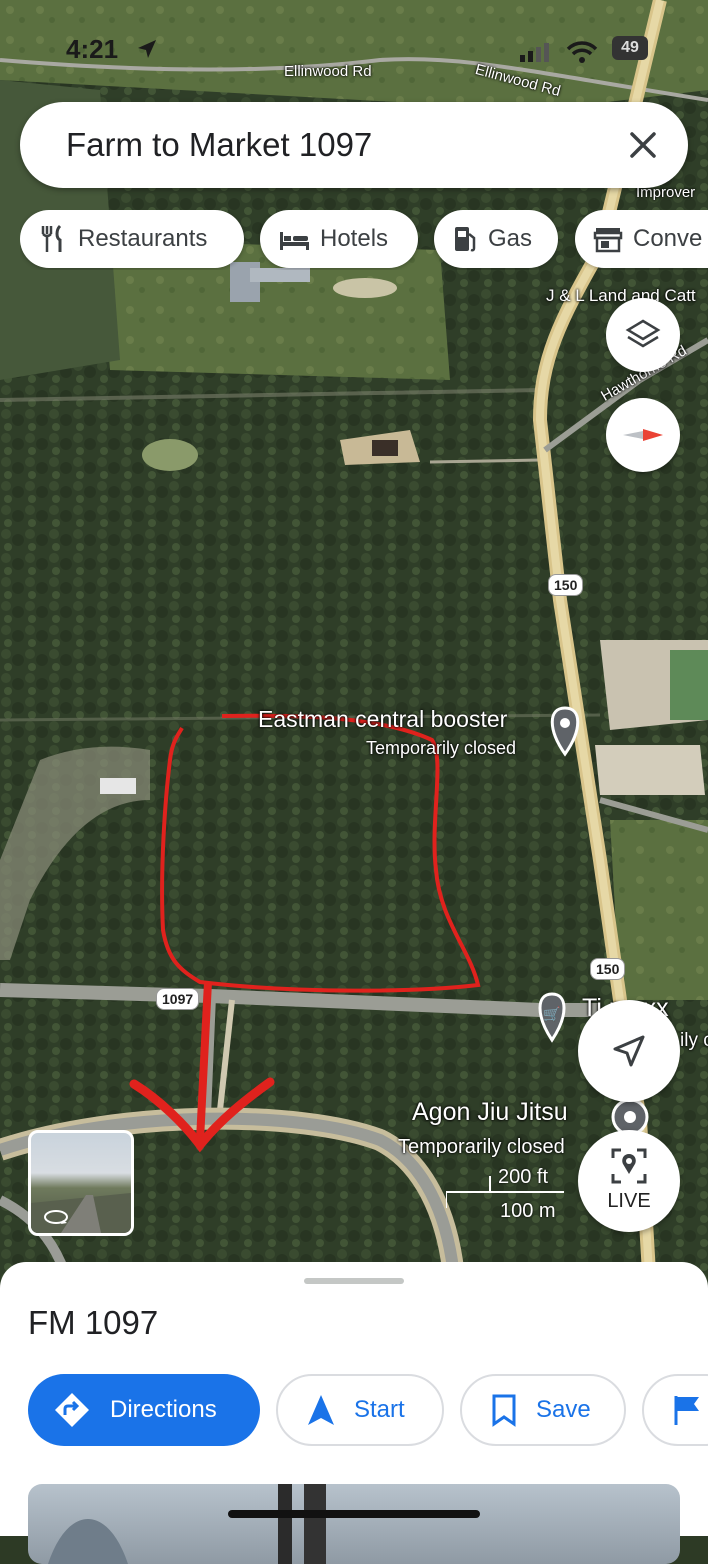  I want to click on location-services-icon, so click(147, 49).